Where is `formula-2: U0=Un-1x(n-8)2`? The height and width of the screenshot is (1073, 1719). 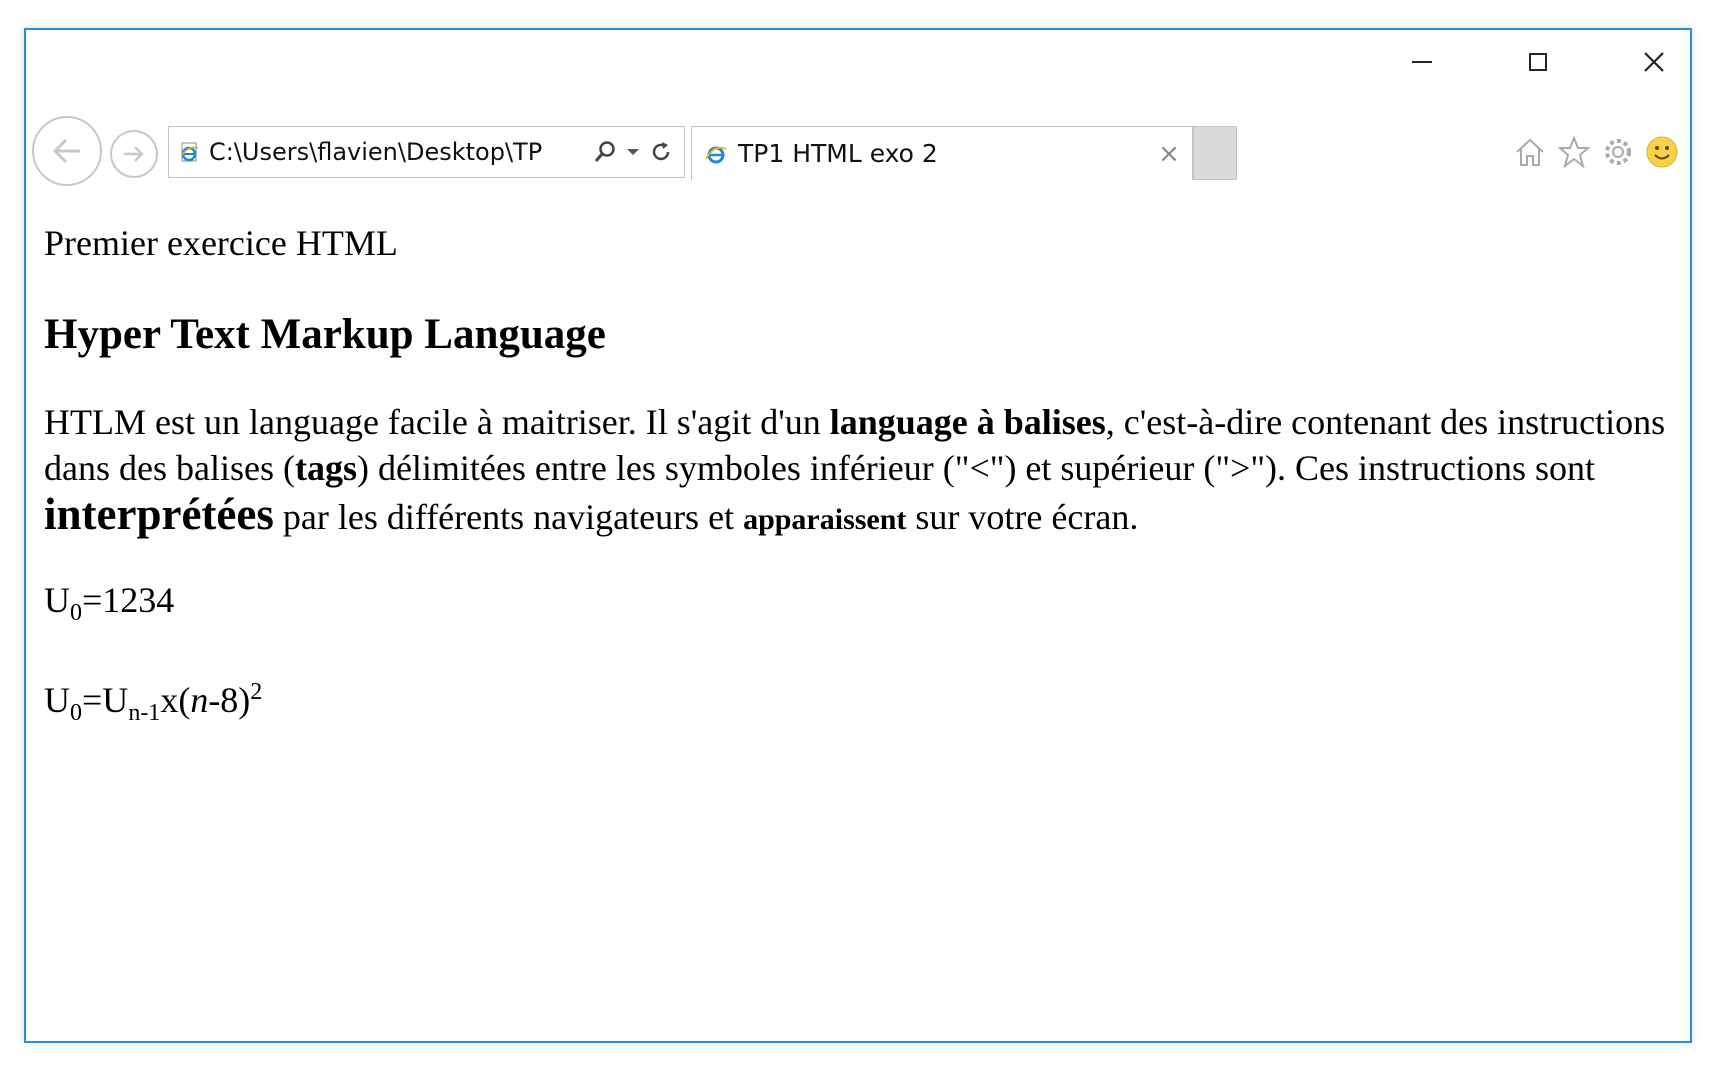
formula-2: U0=Un-1x(n-8)2 is located at coordinates (857, 703).